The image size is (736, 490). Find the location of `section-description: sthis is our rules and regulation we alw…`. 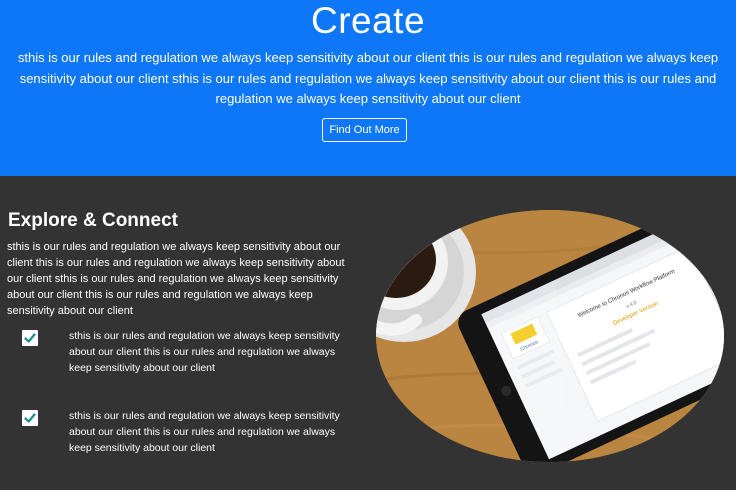

section-description: sthis is our rules and regulation we alw… is located at coordinates (176, 279).